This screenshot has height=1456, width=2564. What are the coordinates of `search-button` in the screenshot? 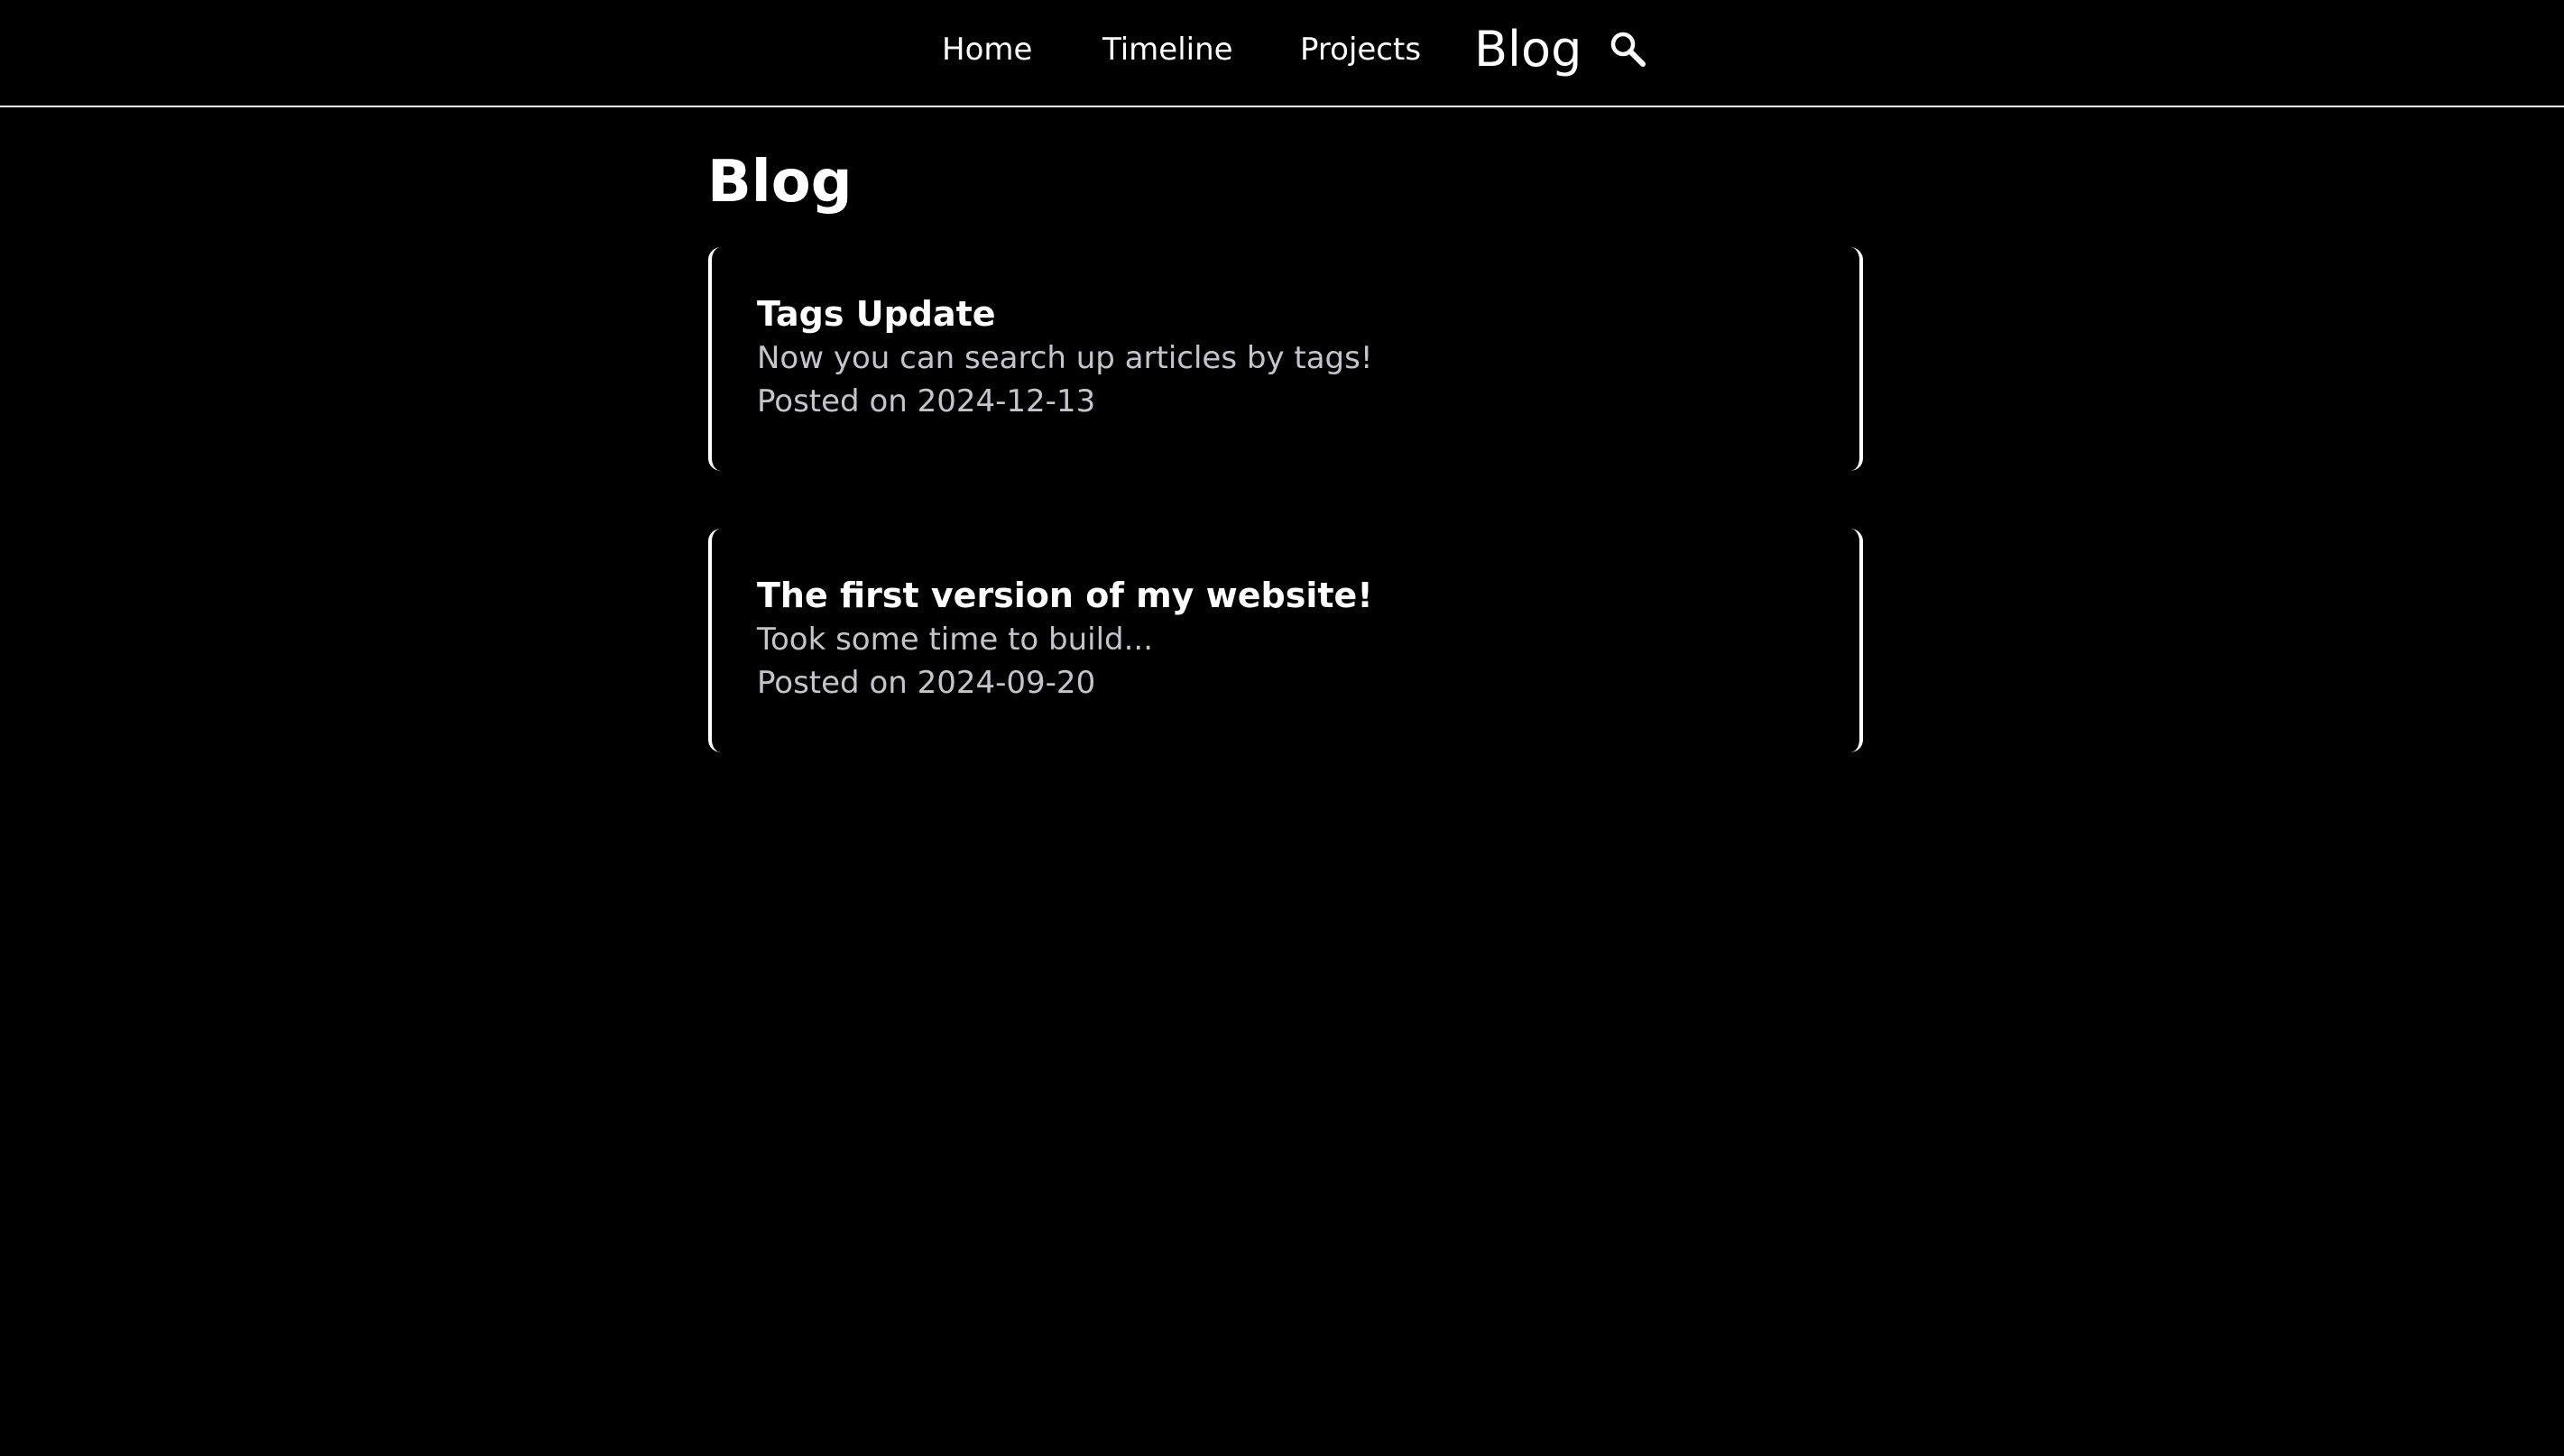 It's located at (1628, 49).